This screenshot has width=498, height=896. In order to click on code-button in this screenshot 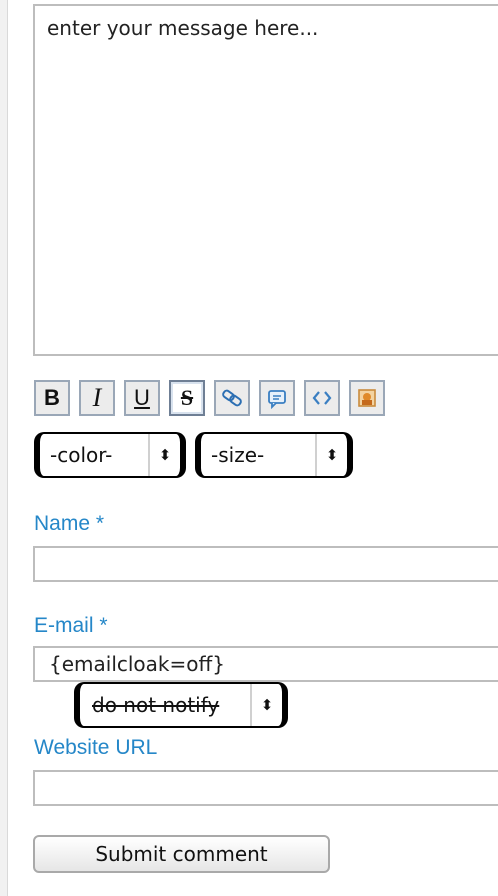, I will do `click(322, 398)`.